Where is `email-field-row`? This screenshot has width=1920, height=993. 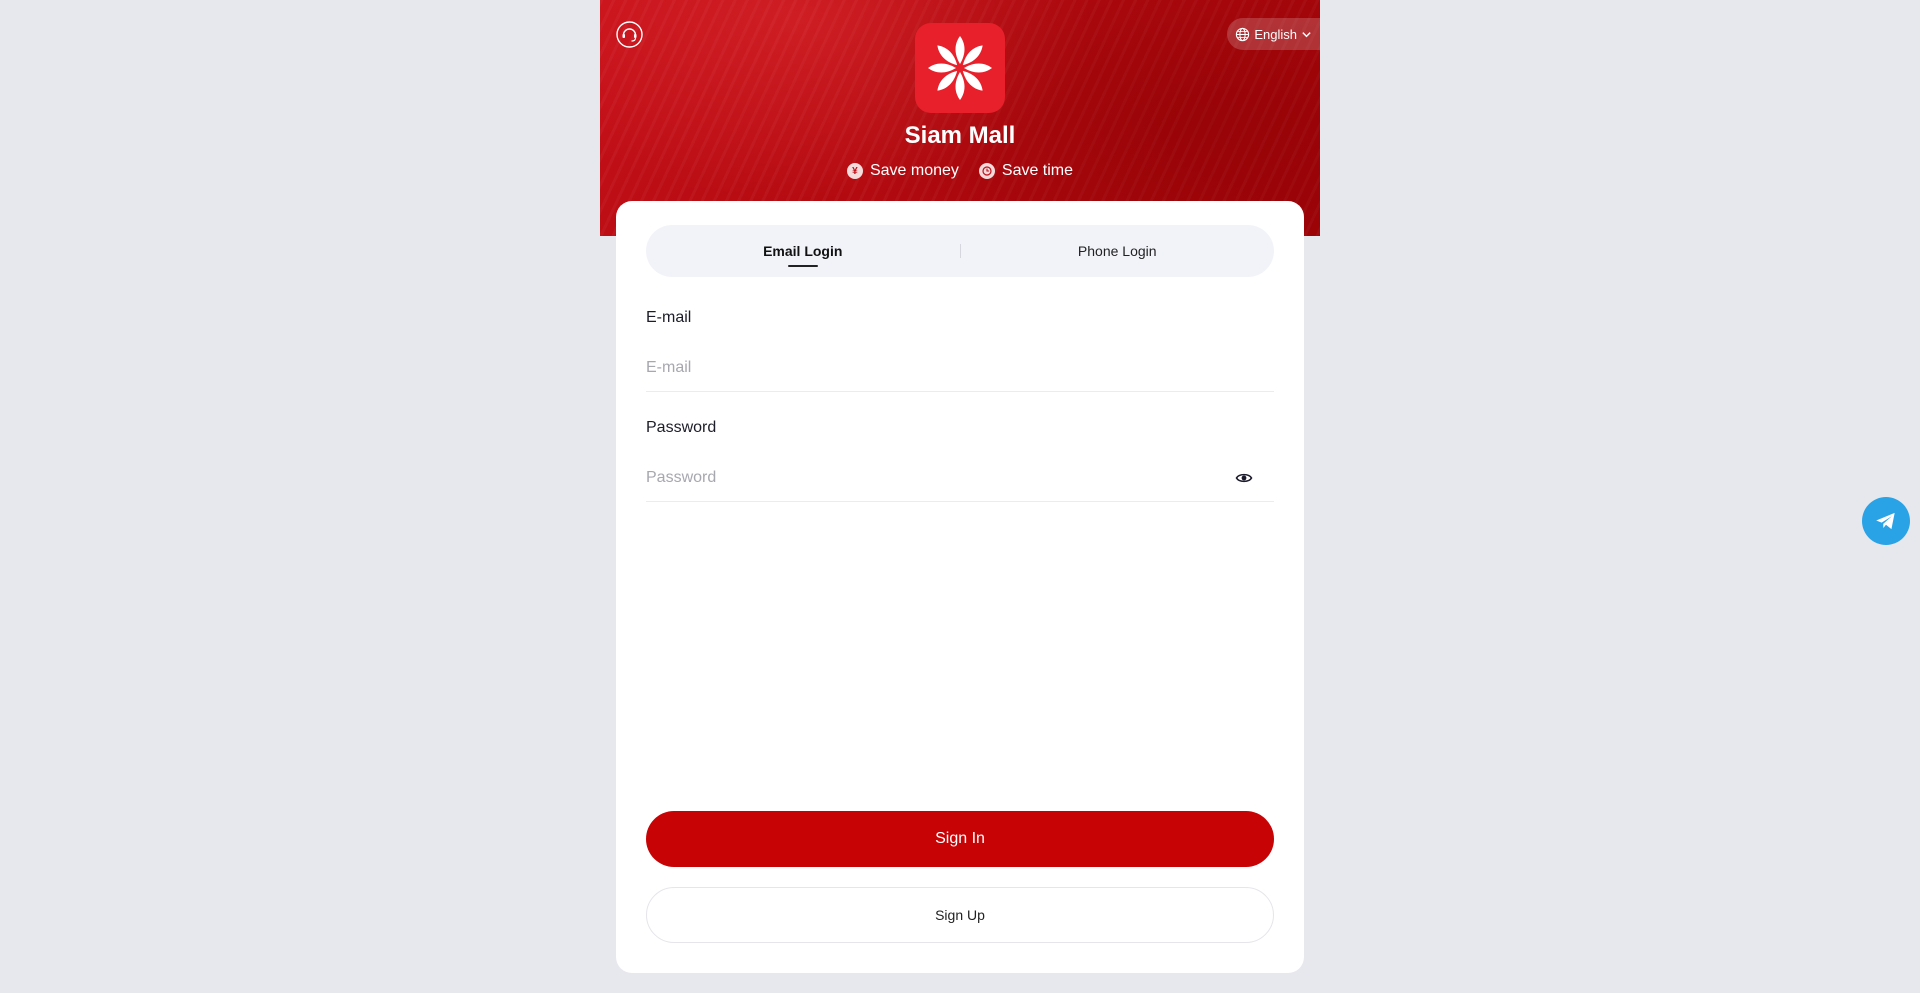
email-field-row is located at coordinates (960, 368).